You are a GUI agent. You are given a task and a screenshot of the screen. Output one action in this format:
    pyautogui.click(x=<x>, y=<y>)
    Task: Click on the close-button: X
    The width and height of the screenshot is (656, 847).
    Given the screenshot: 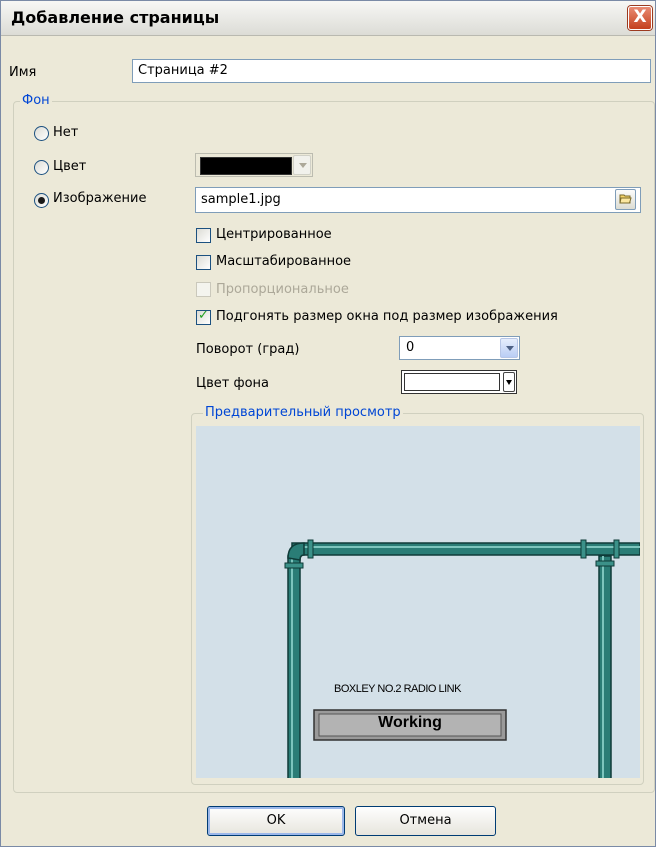 What is the action you would take?
    pyautogui.click(x=640, y=18)
    